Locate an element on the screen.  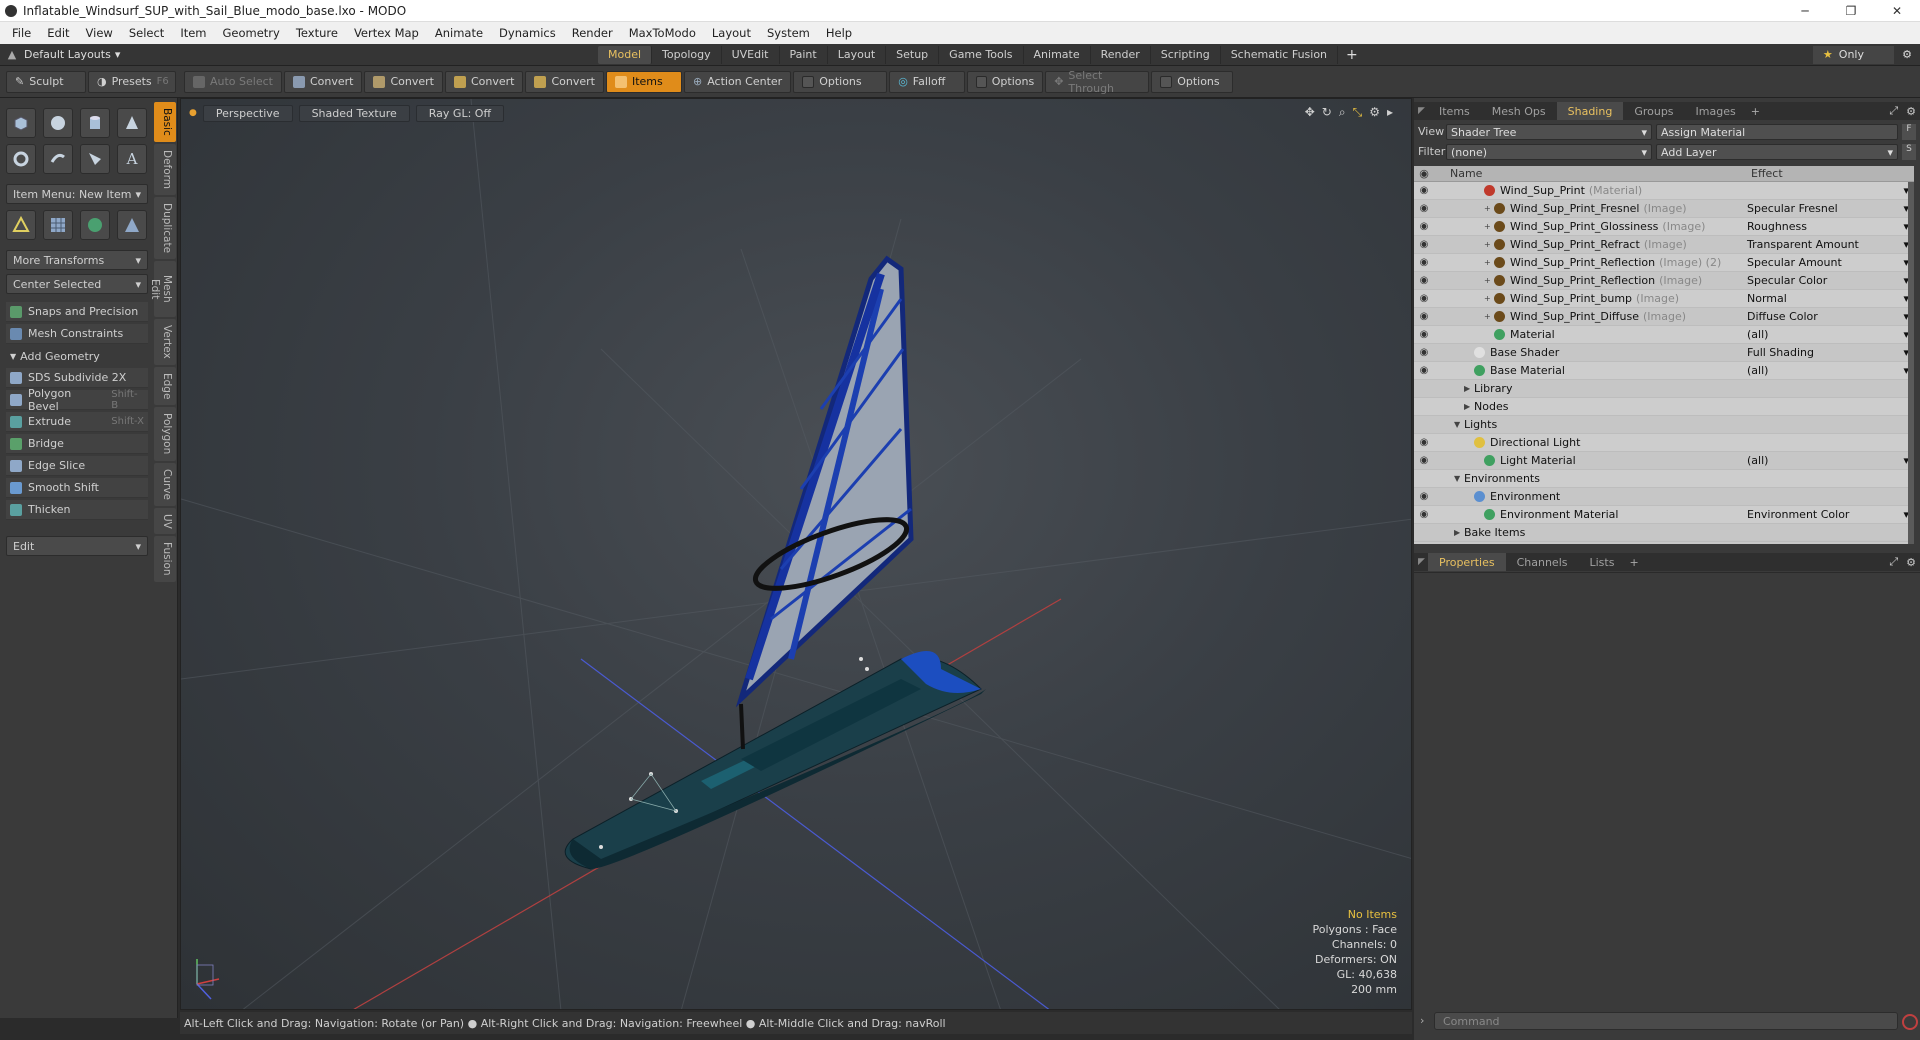
torus-icon is located at coordinates (21, 159).